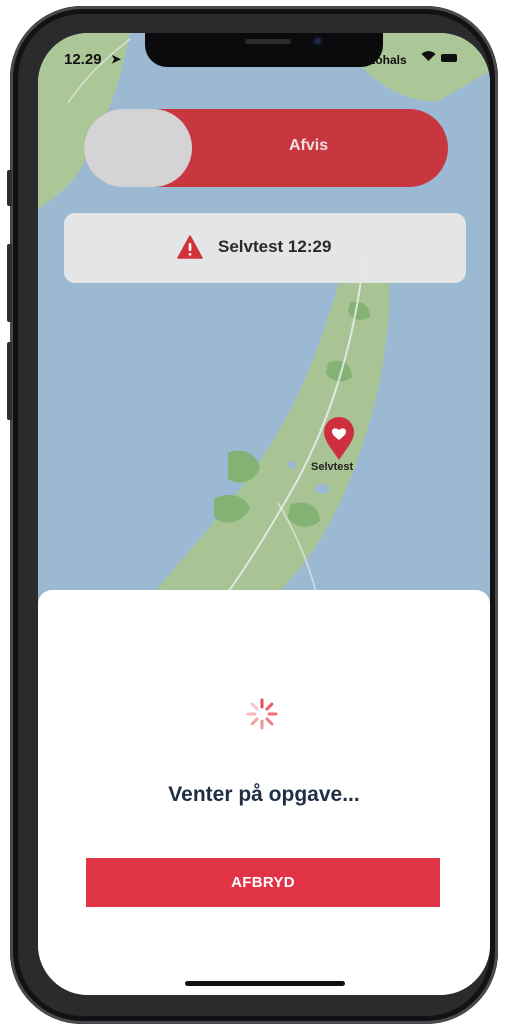 The height and width of the screenshot is (1030, 508). What do you see at coordinates (9, 188) in the screenshot?
I see `mute-switch` at bounding box center [9, 188].